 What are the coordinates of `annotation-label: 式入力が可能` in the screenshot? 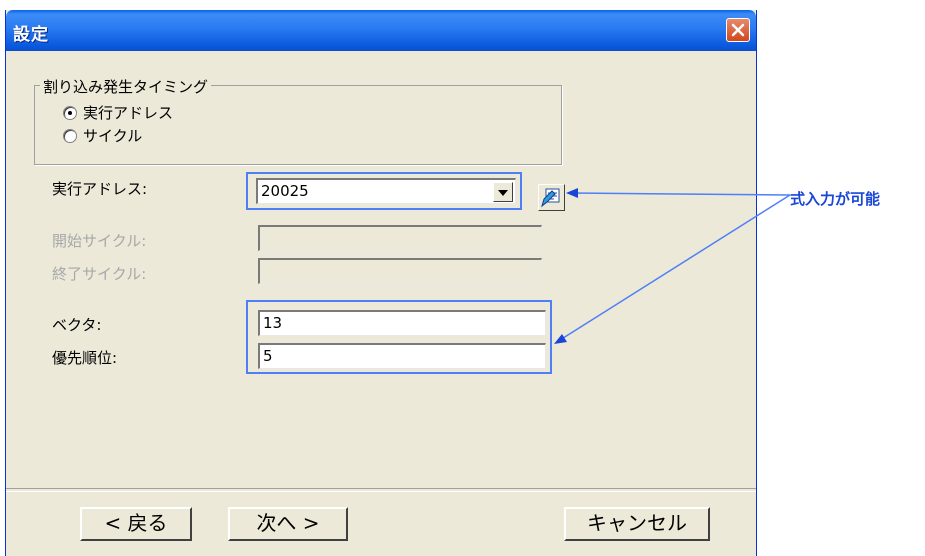 It's located at (835, 199).